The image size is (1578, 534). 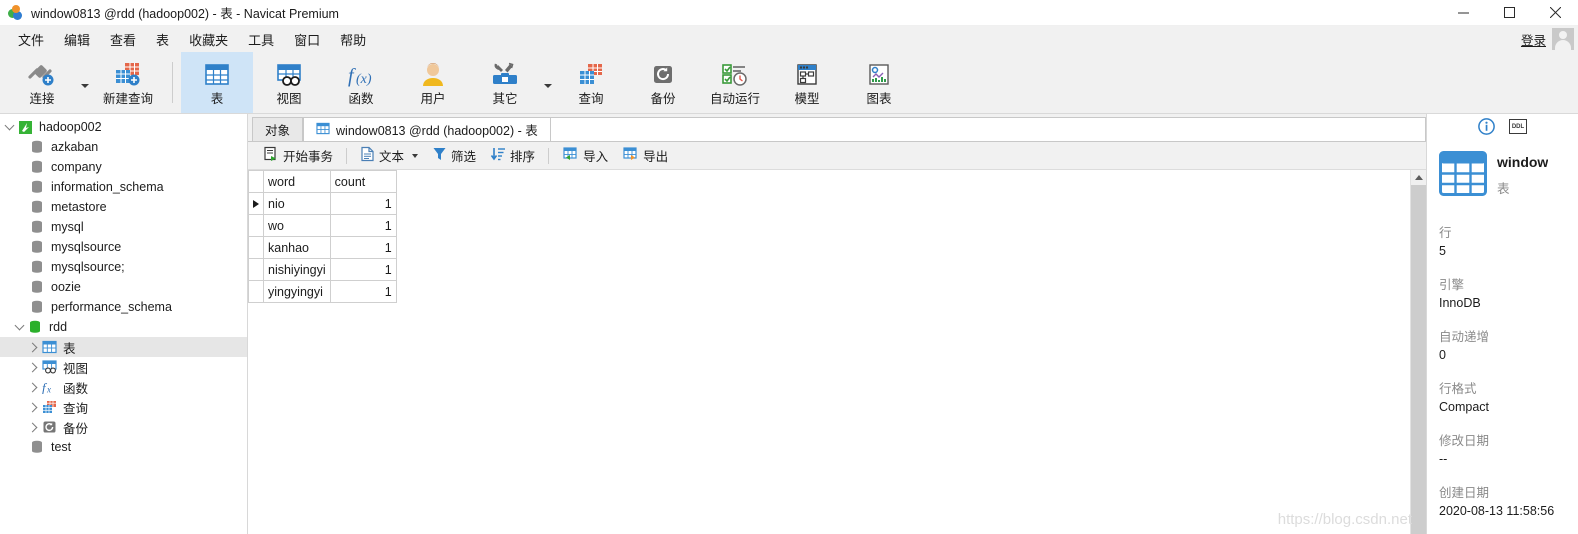 I want to click on tree-node-tables: 表, so click(x=123, y=347).